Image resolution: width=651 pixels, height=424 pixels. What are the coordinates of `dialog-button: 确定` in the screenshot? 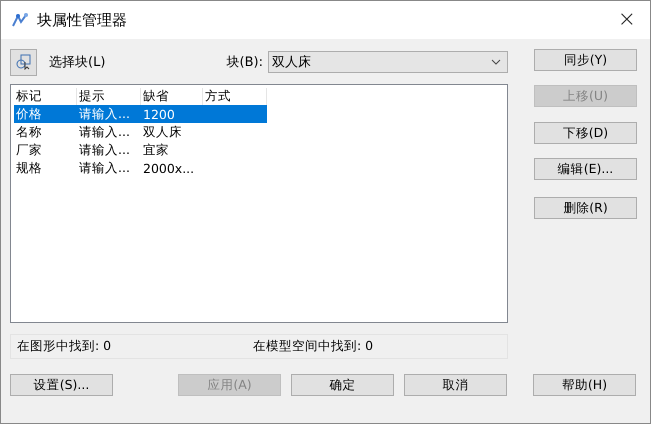 It's located at (342, 385).